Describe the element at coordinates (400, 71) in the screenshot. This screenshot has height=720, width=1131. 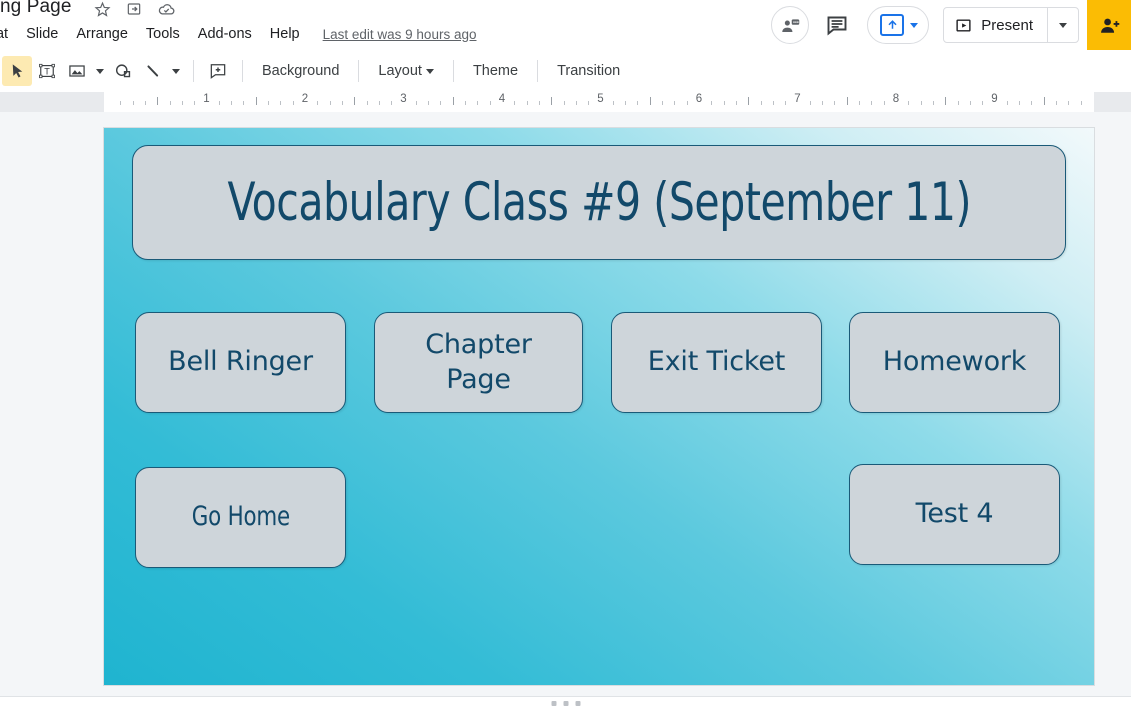
I see `layout-label: Layout` at that location.